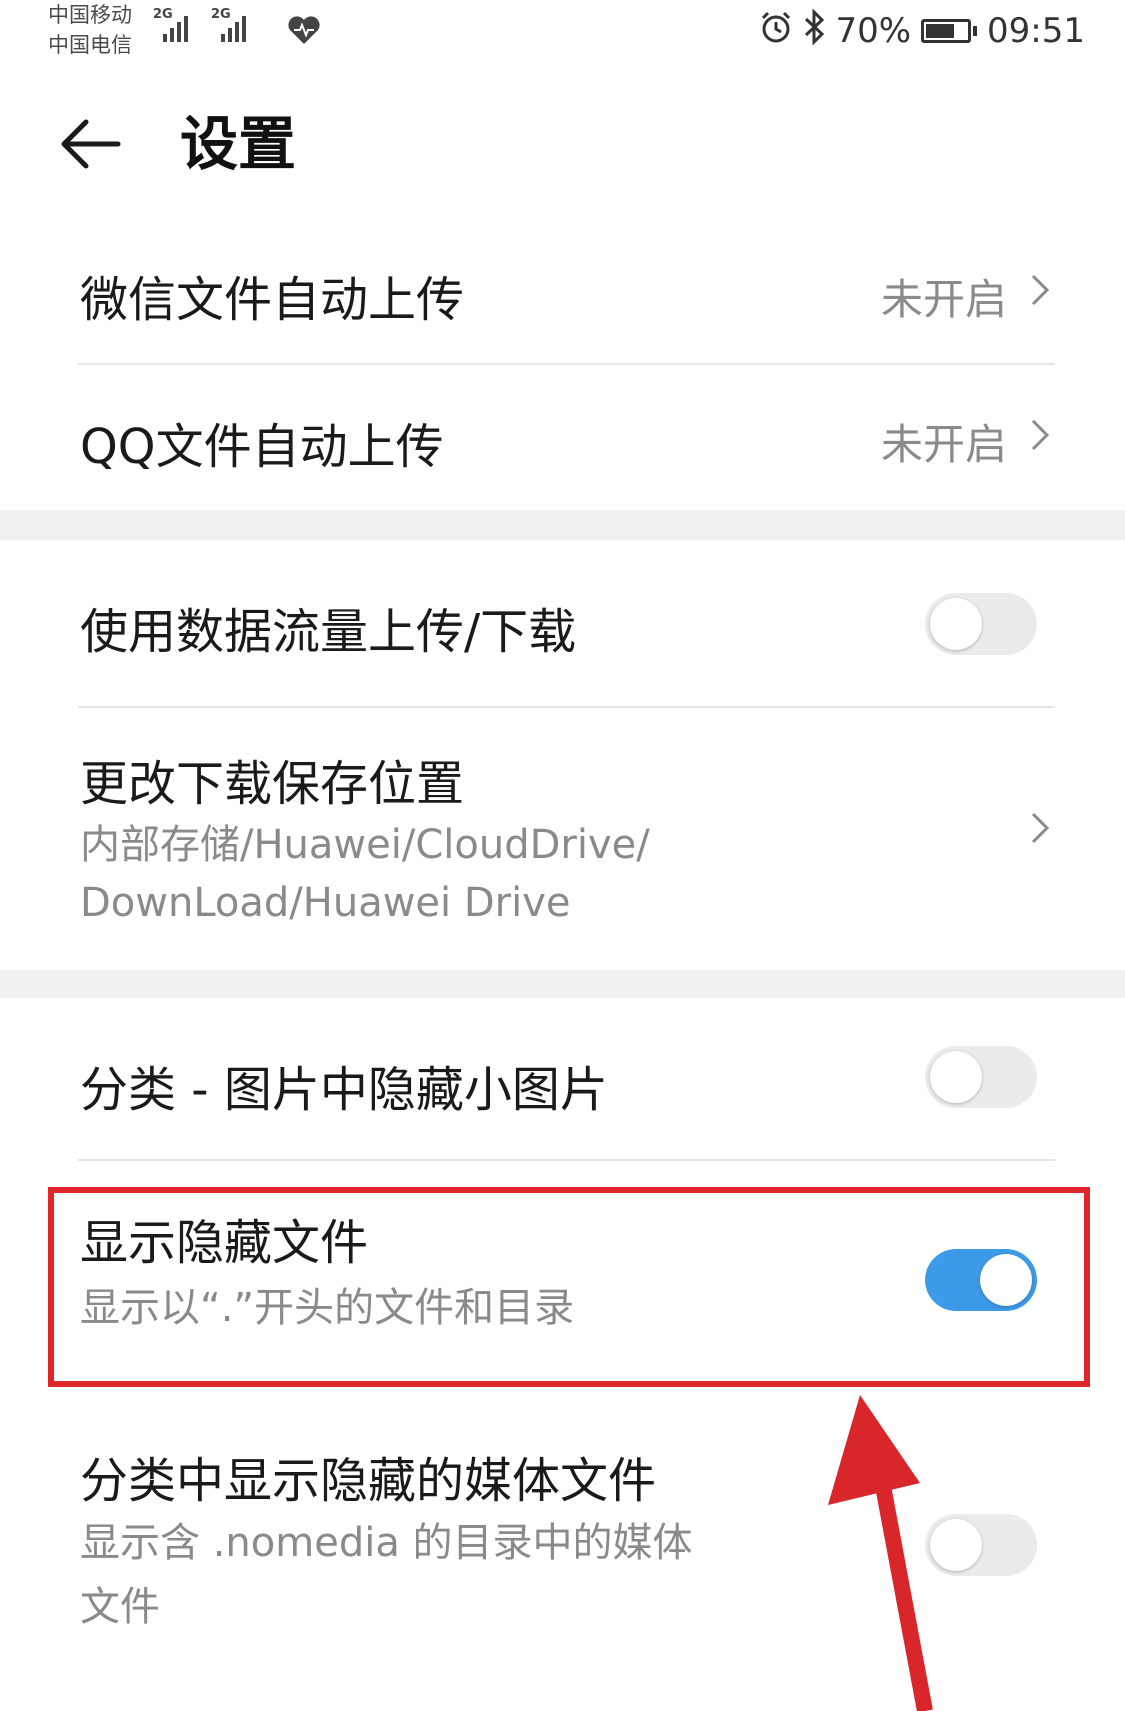 The width and height of the screenshot is (1125, 1711). What do you see at coordinates (386, 1543) in the screenshot?
I see `show-hidden-media-description-1: 显示含 .nomedia 的目录中的媒体` at bounding box center [386, 1543].